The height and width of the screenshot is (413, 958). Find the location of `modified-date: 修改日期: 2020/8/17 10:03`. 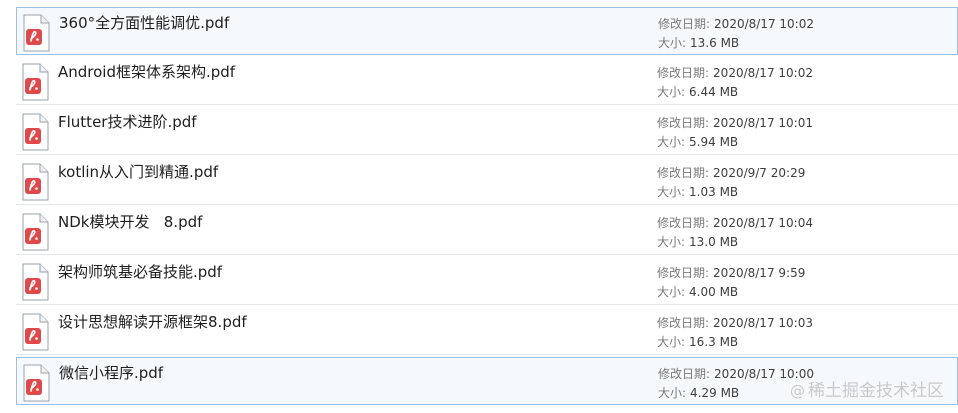

modified-date: 修改日期: 2020/8/17 10:03 is located at coordinates (735, 322).